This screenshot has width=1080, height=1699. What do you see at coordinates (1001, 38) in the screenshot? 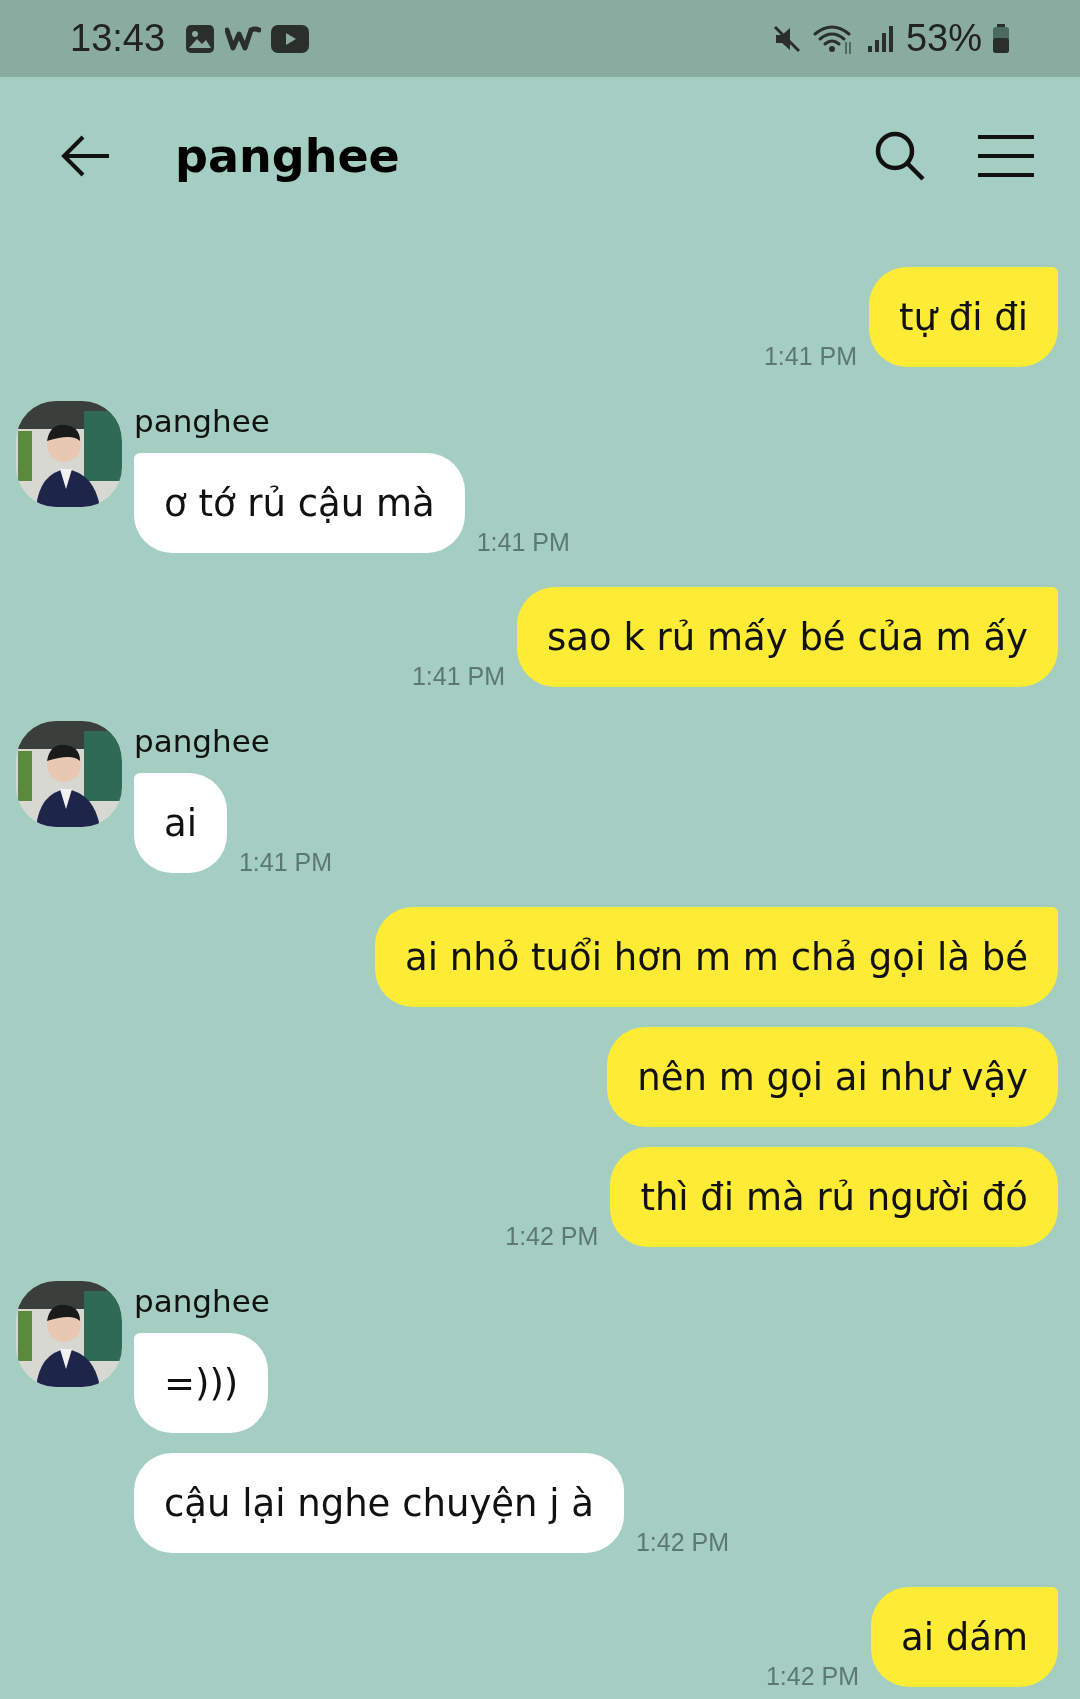
I see `battery-icon` at bounding box center [1001, 38].